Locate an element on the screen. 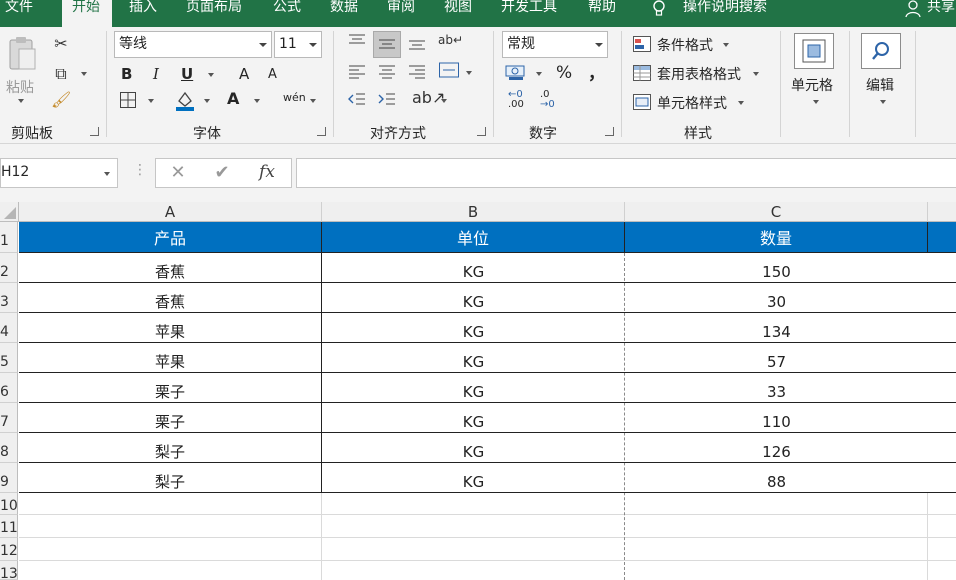 The image size is (956, 580). fill-color-icon is located at coordinates (185, 102).